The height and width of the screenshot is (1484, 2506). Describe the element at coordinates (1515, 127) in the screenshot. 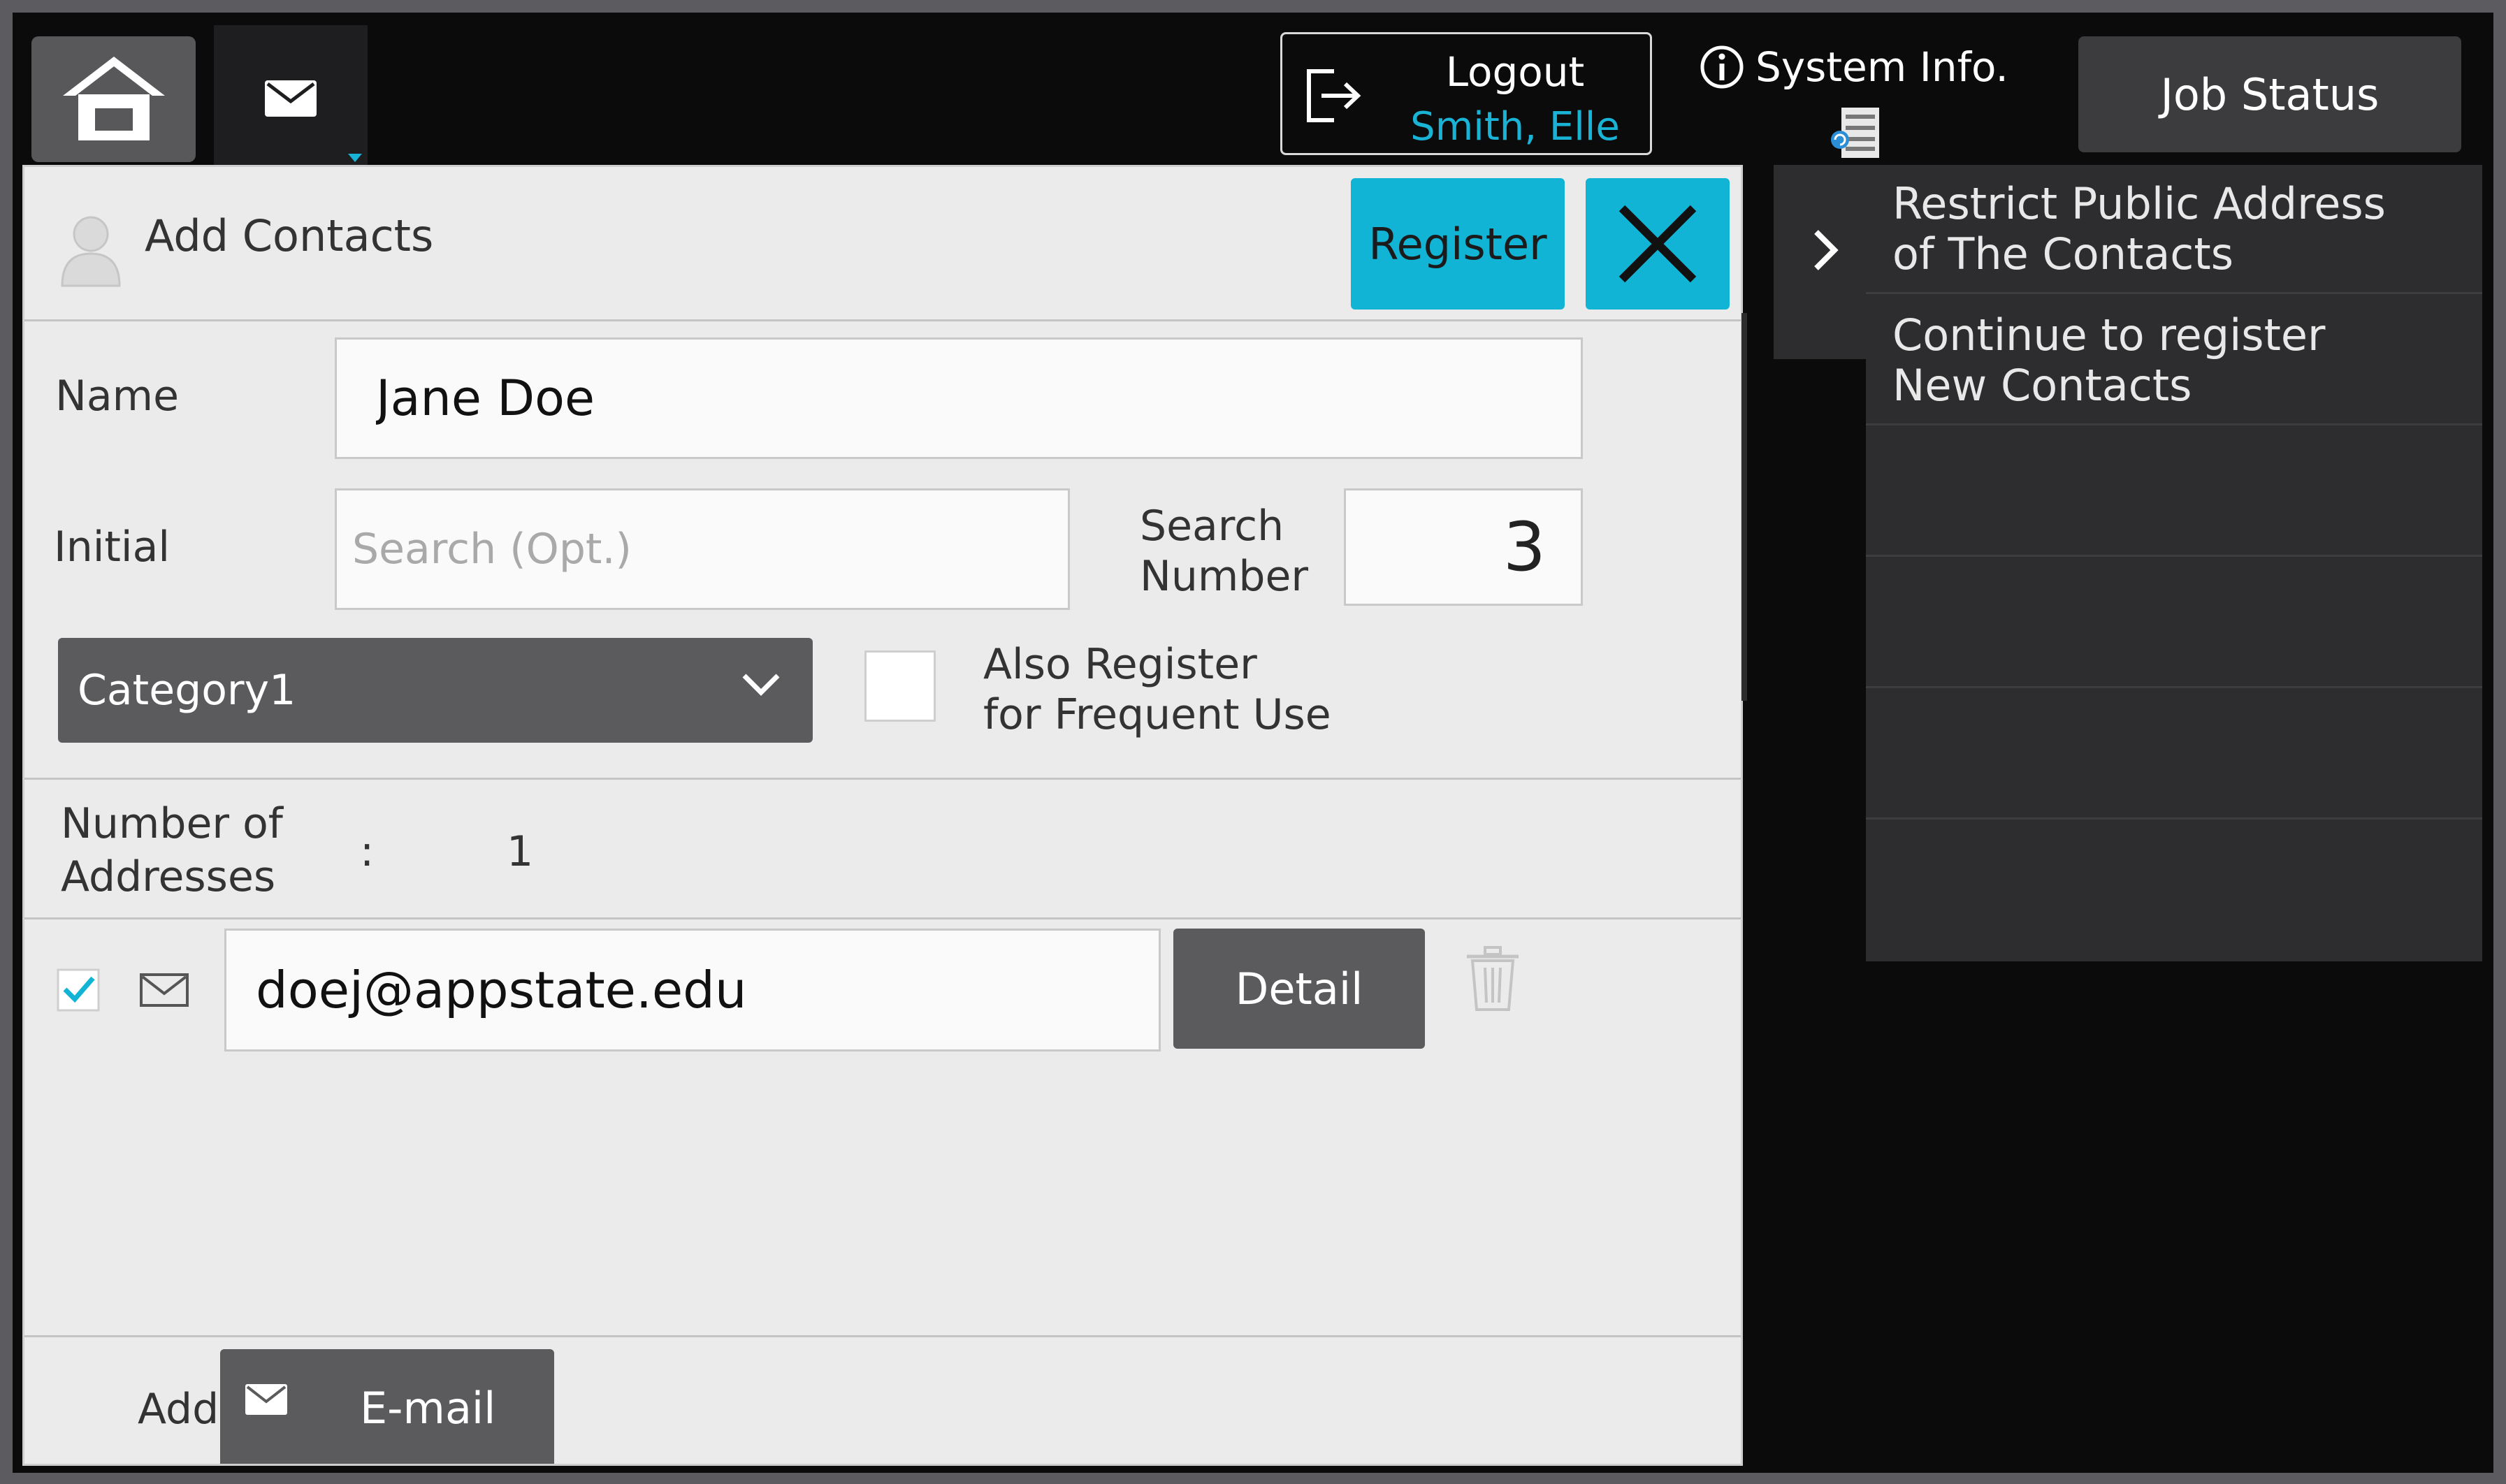

I see `logged-in-user: Smith, Elle` at that location.